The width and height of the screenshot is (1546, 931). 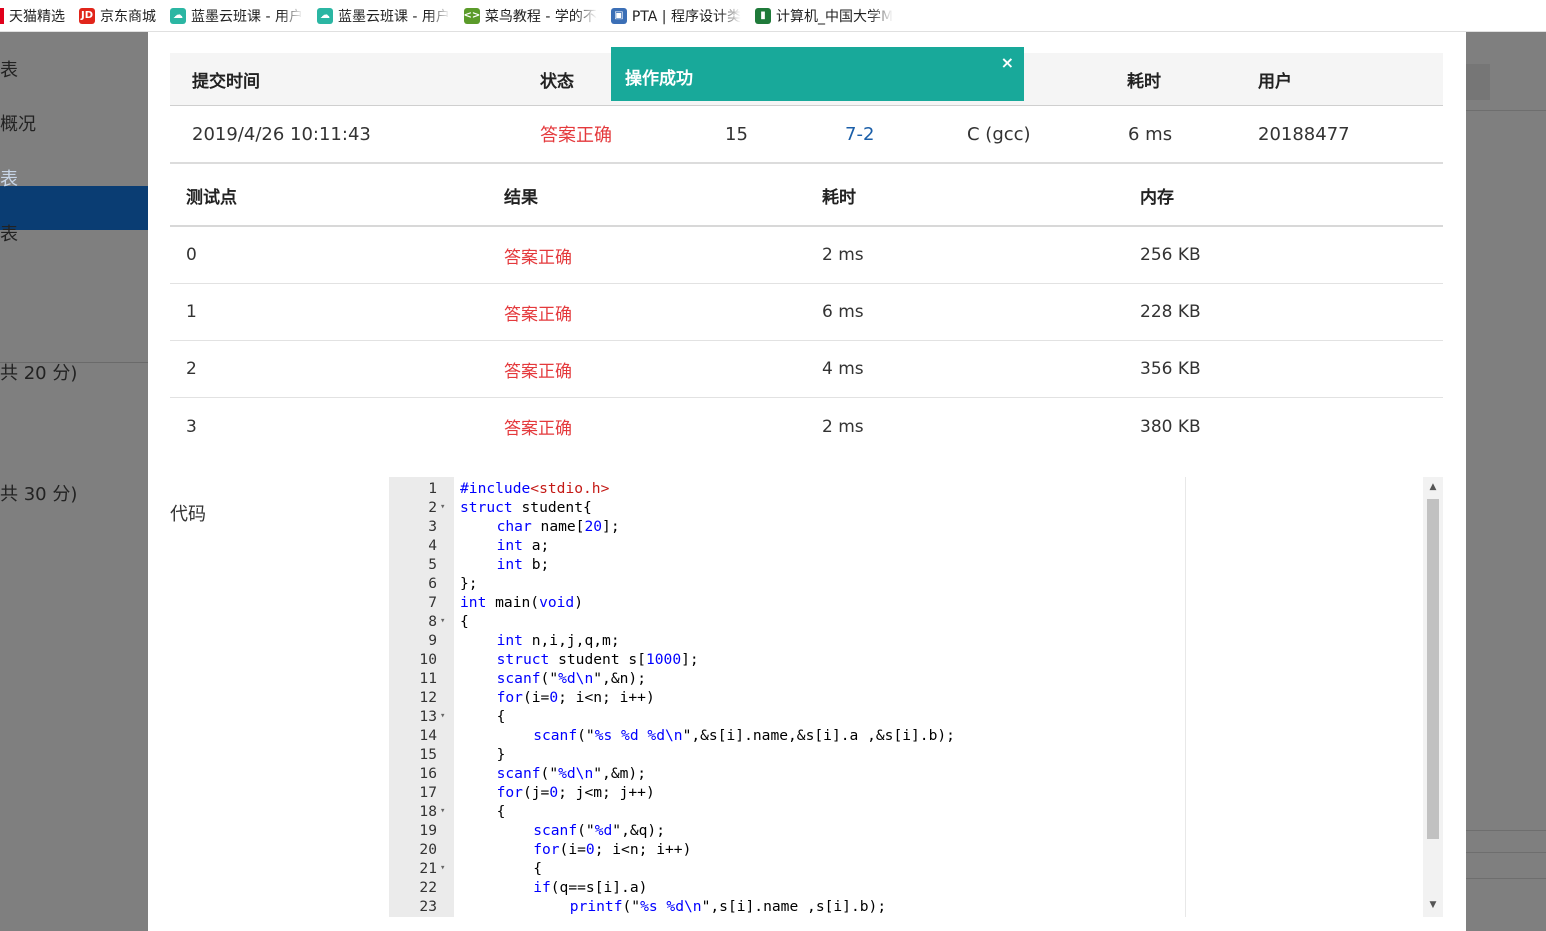 What do you see at coordinates (117, 16) in the screenshot?
I see `bookmark-item: JD 京东商城` at bounding box center [117, 16].